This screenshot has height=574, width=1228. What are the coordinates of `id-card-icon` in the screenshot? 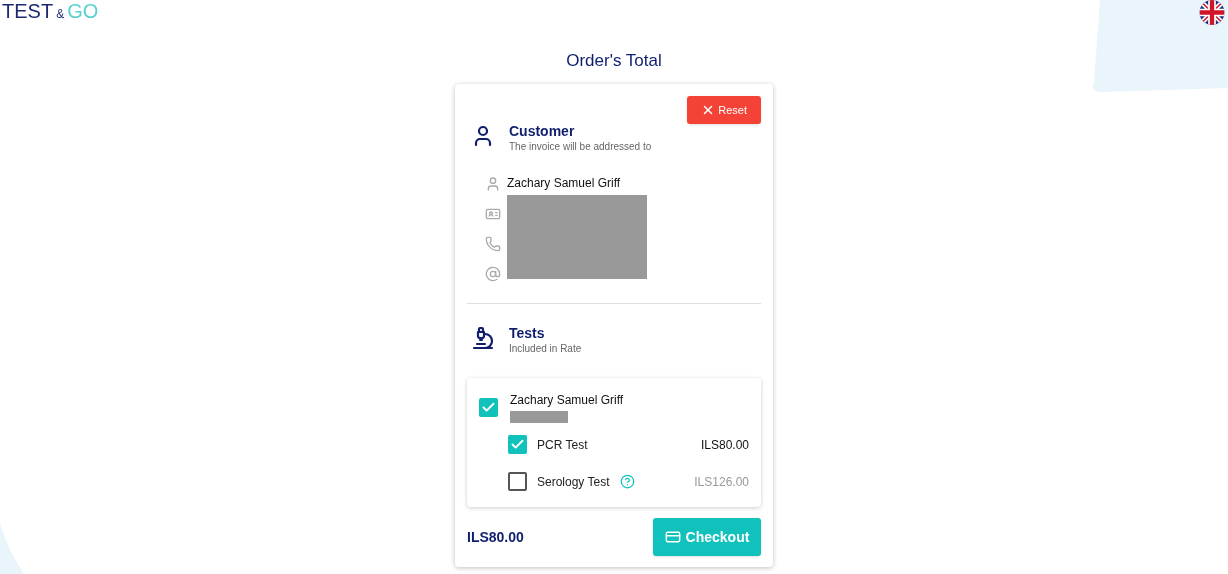 It's located at (493, 214).